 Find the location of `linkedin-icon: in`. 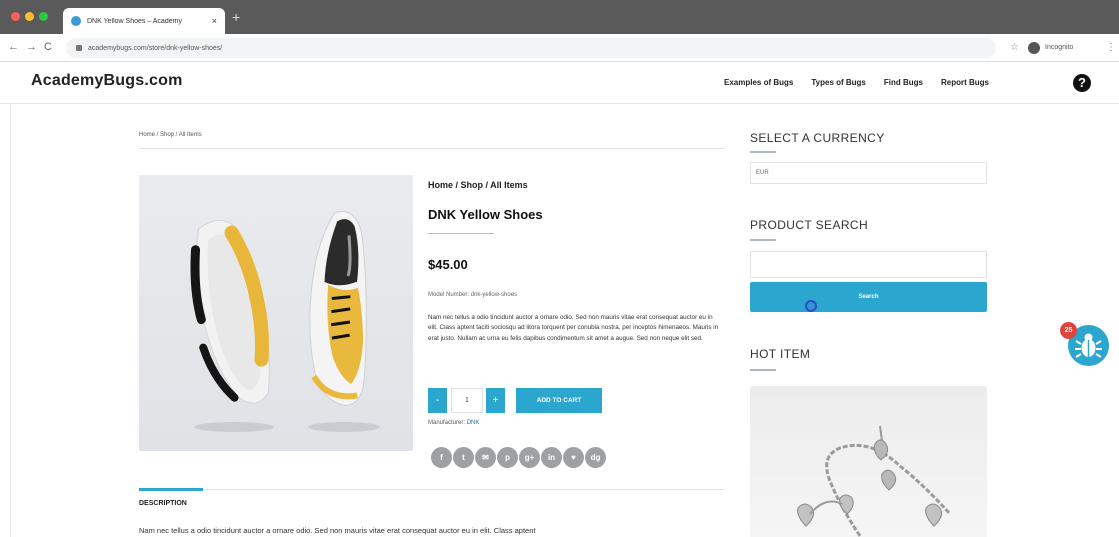

linkedin-icon: in is located at coordinates (551, 457).